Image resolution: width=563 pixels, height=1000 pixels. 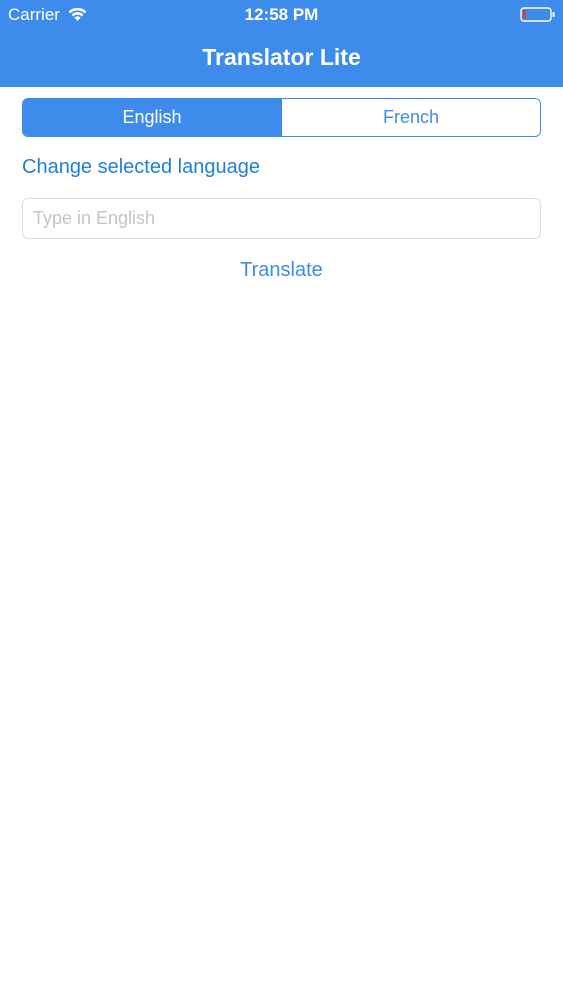 I want to click on translation-input, so click(x=281, y=218).